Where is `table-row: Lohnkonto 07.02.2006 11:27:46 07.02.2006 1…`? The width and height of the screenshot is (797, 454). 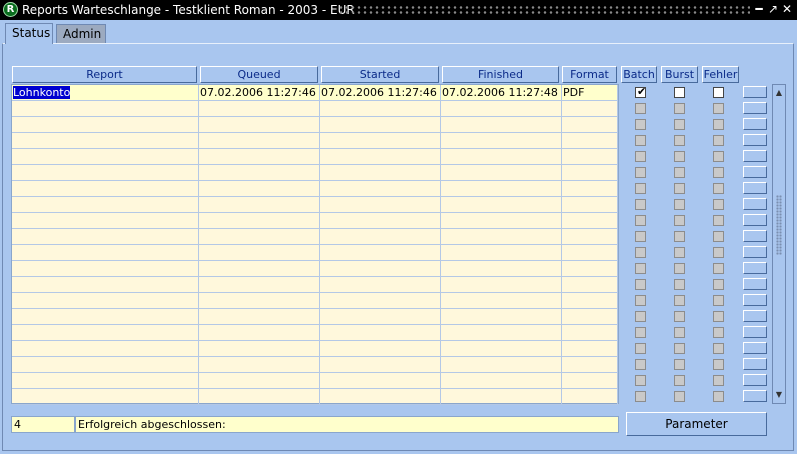 table-row: Lohnkonto 07.02.2006 11:27:46 07.02.2006 1… is located at coordinates (315, 93).